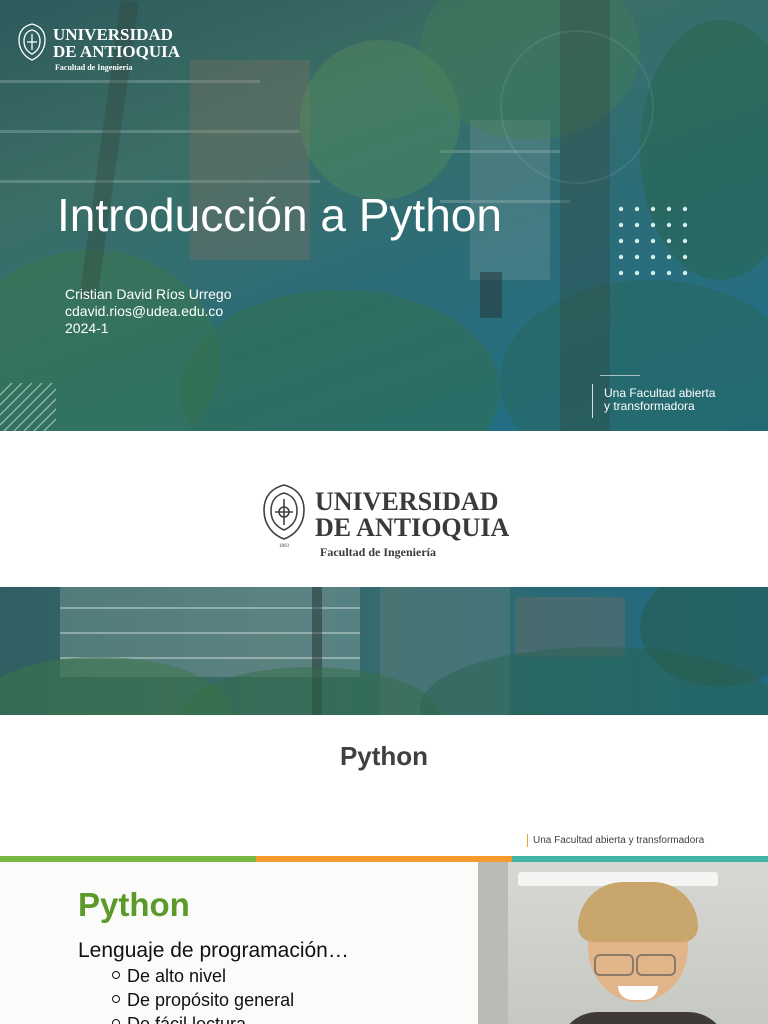 Image resolution: width=768 pixels, height=1024 pixels. I want to click on motto-top-rule, so click(620, 375).